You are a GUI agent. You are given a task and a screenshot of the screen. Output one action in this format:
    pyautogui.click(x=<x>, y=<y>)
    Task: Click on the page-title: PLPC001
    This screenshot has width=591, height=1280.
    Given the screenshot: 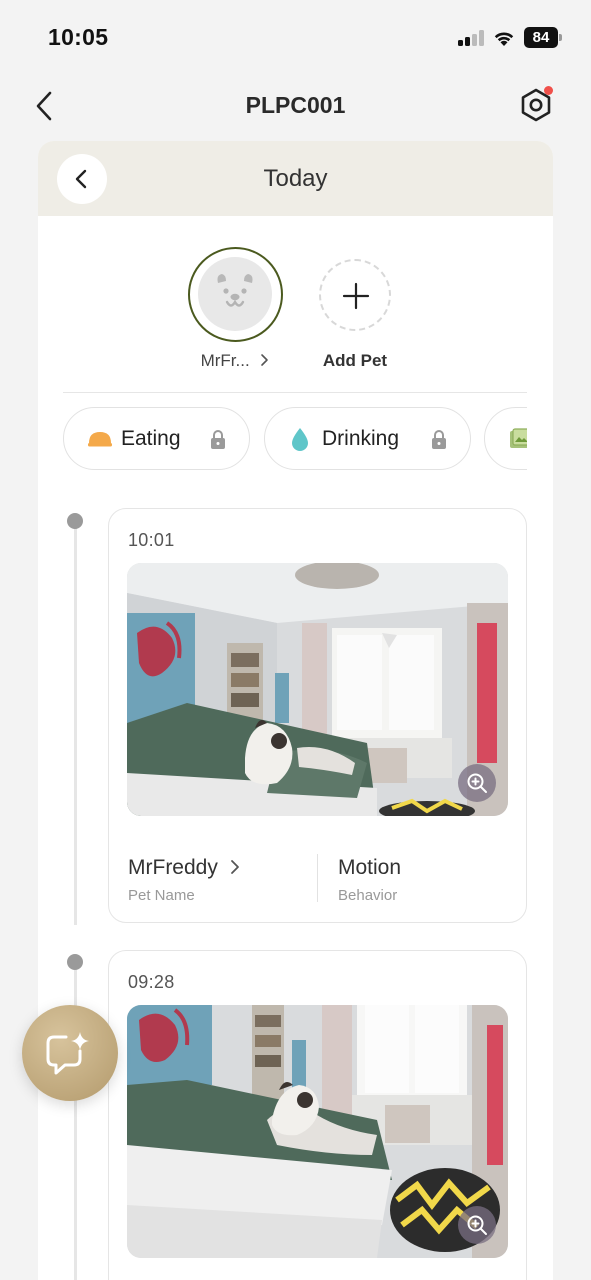 What is the action you would take?
    pyautogui.click(x=295, y=105)
    